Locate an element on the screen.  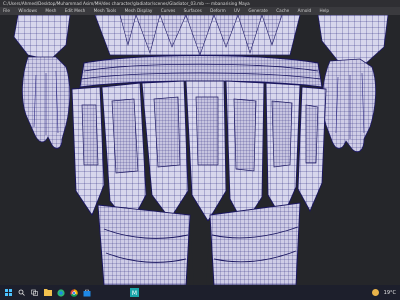
menu-item-edit-mesh: Edit Mesh is located at coordinates (75, 11).